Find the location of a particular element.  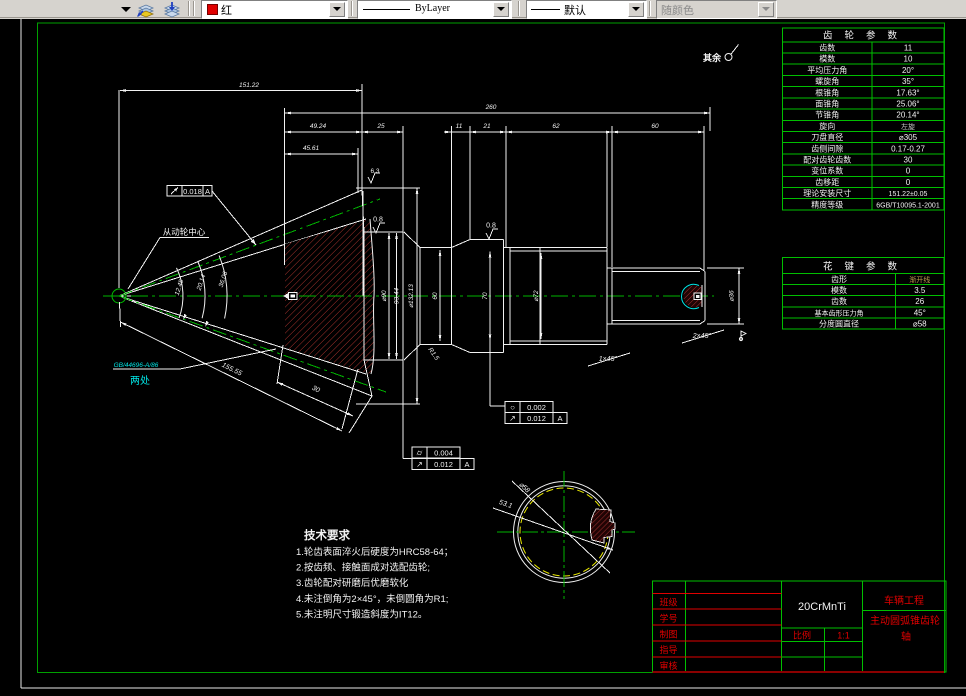

svg-text: 26 is located at coordinates (919, 301).